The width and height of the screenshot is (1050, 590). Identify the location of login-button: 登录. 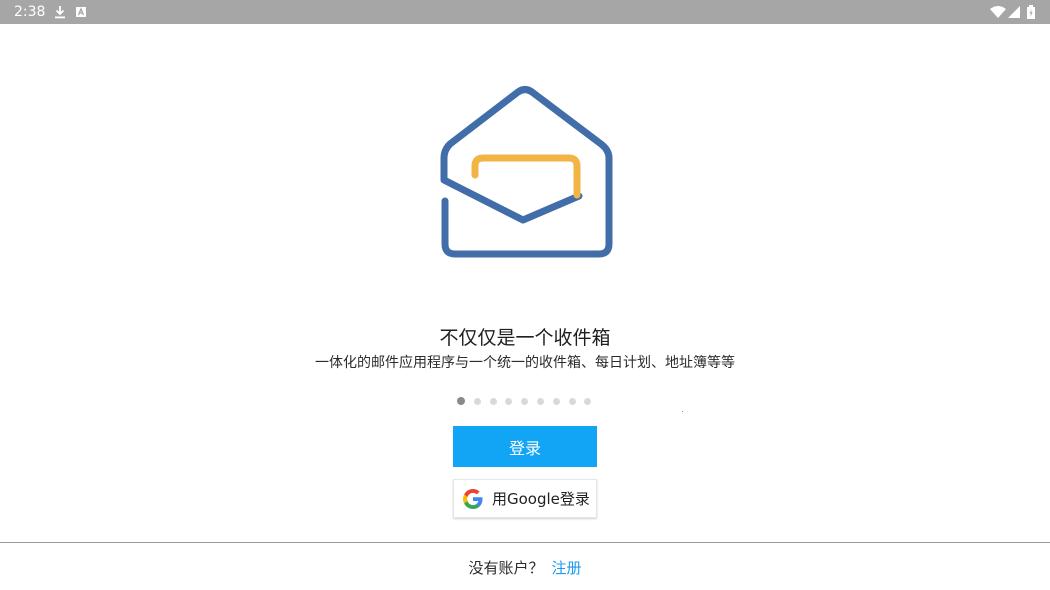
(525, 446).